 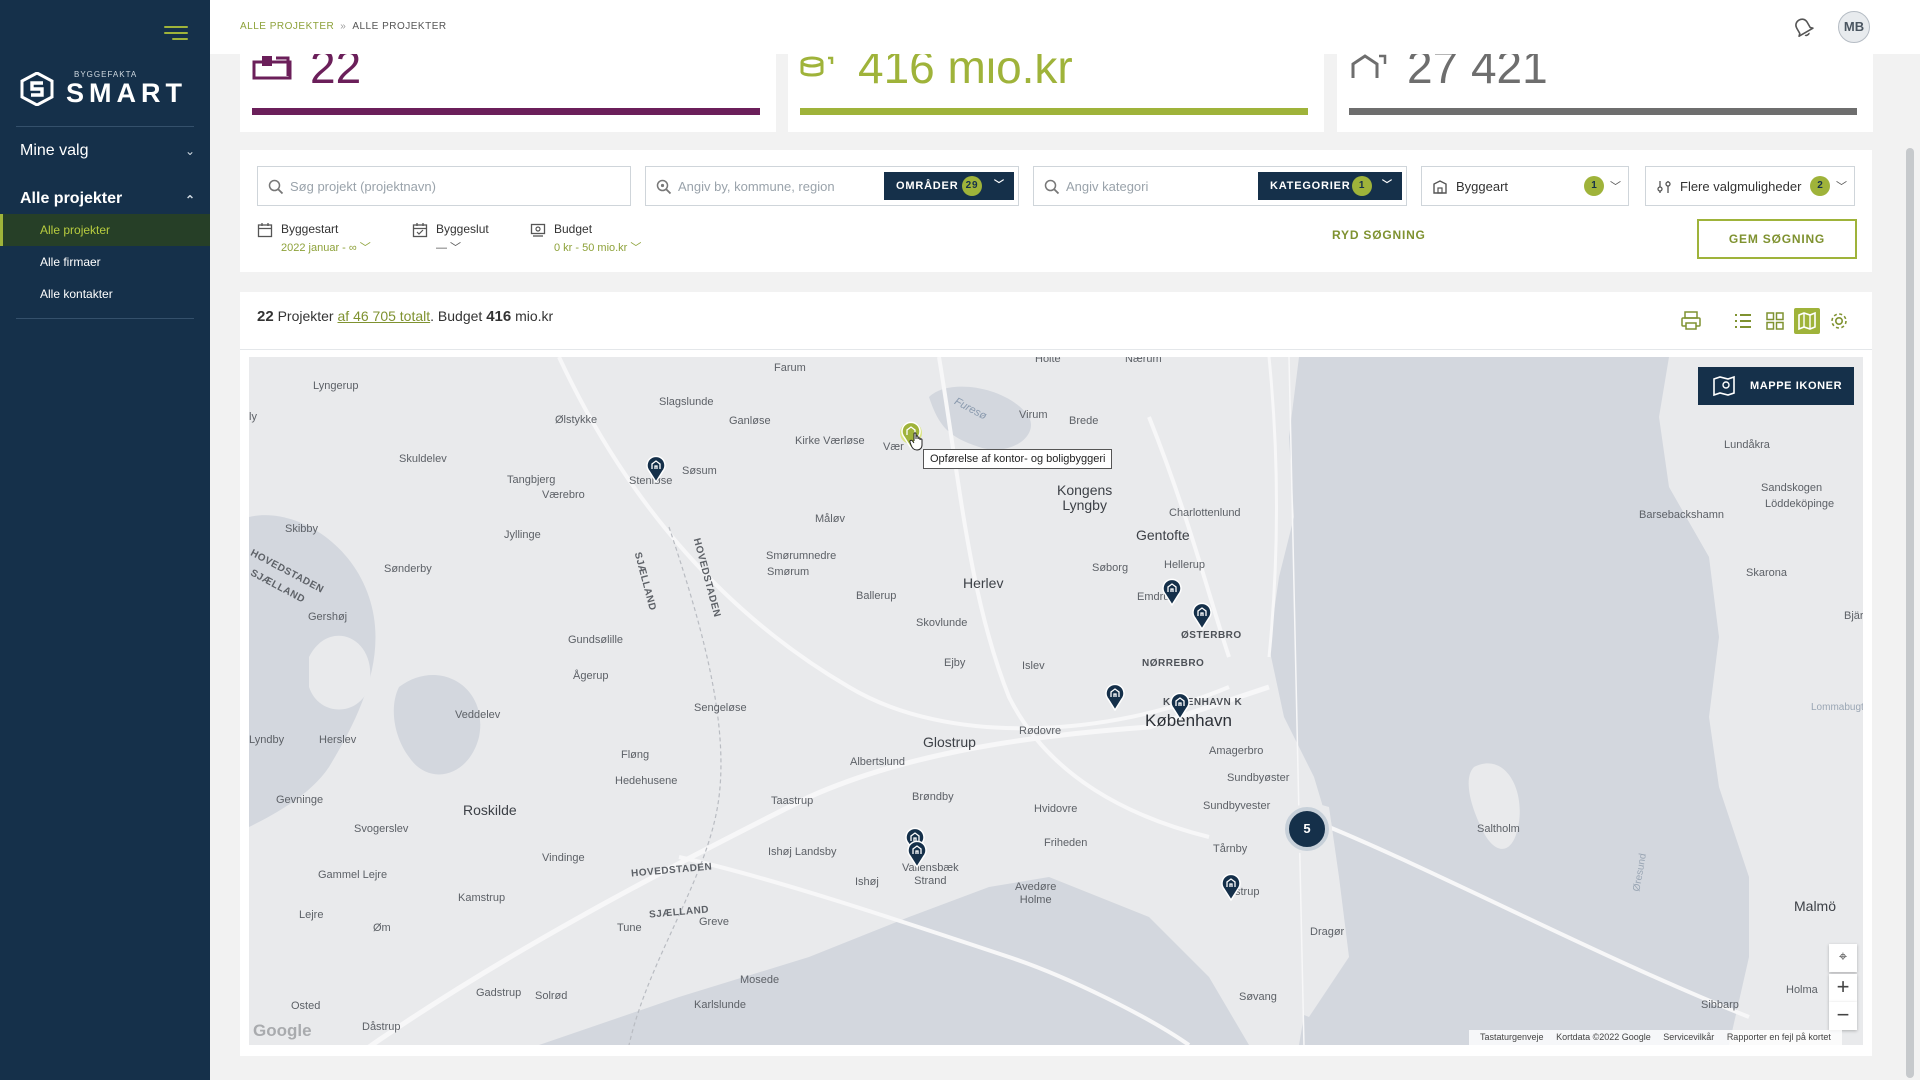 I want to click on my-location-button: ⌖, so click(x=1843, y=958).